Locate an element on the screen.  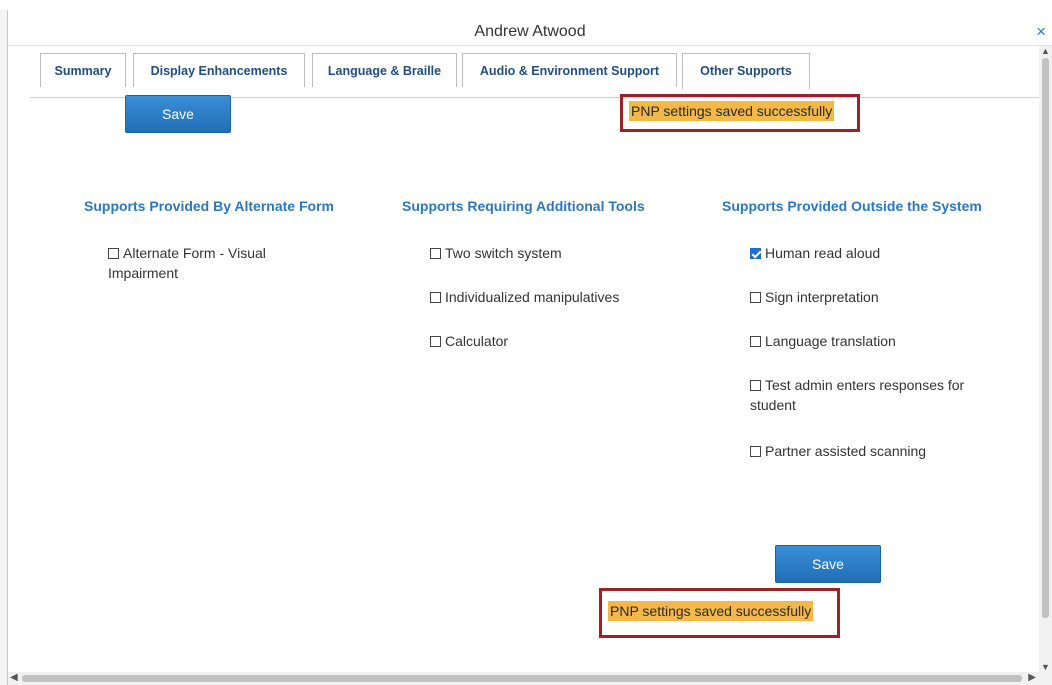
option-label: Individualized manipulatives is located at coordinates (532, 297).